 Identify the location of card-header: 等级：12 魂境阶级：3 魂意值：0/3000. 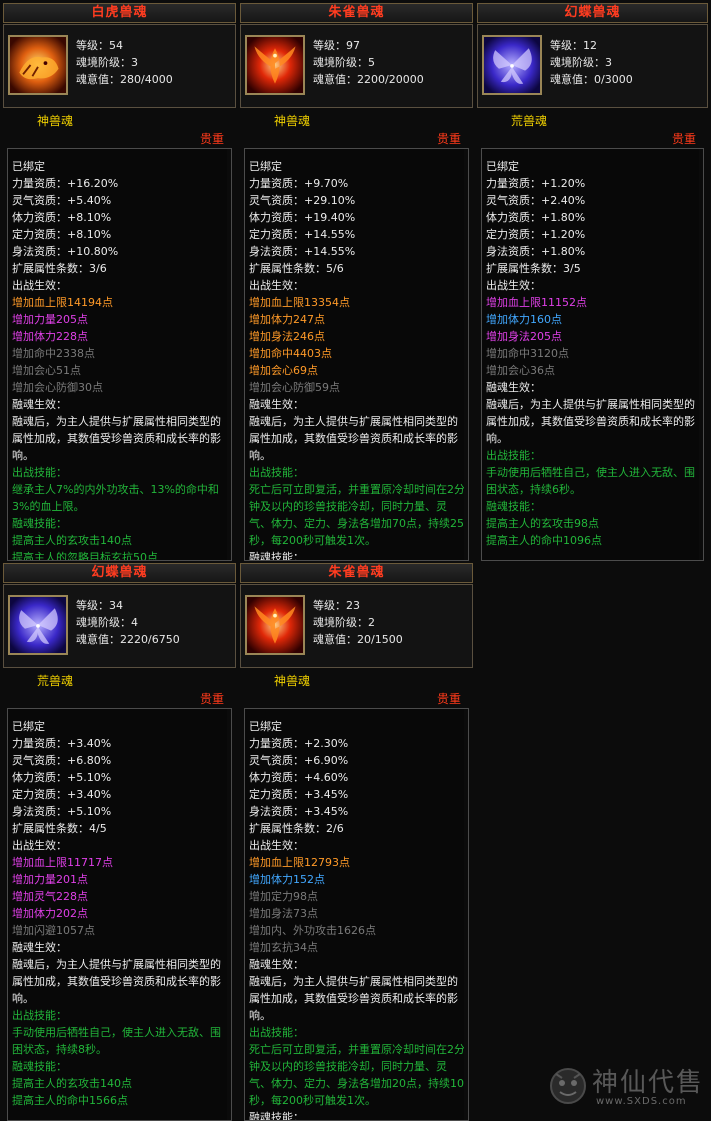
(592, 66).